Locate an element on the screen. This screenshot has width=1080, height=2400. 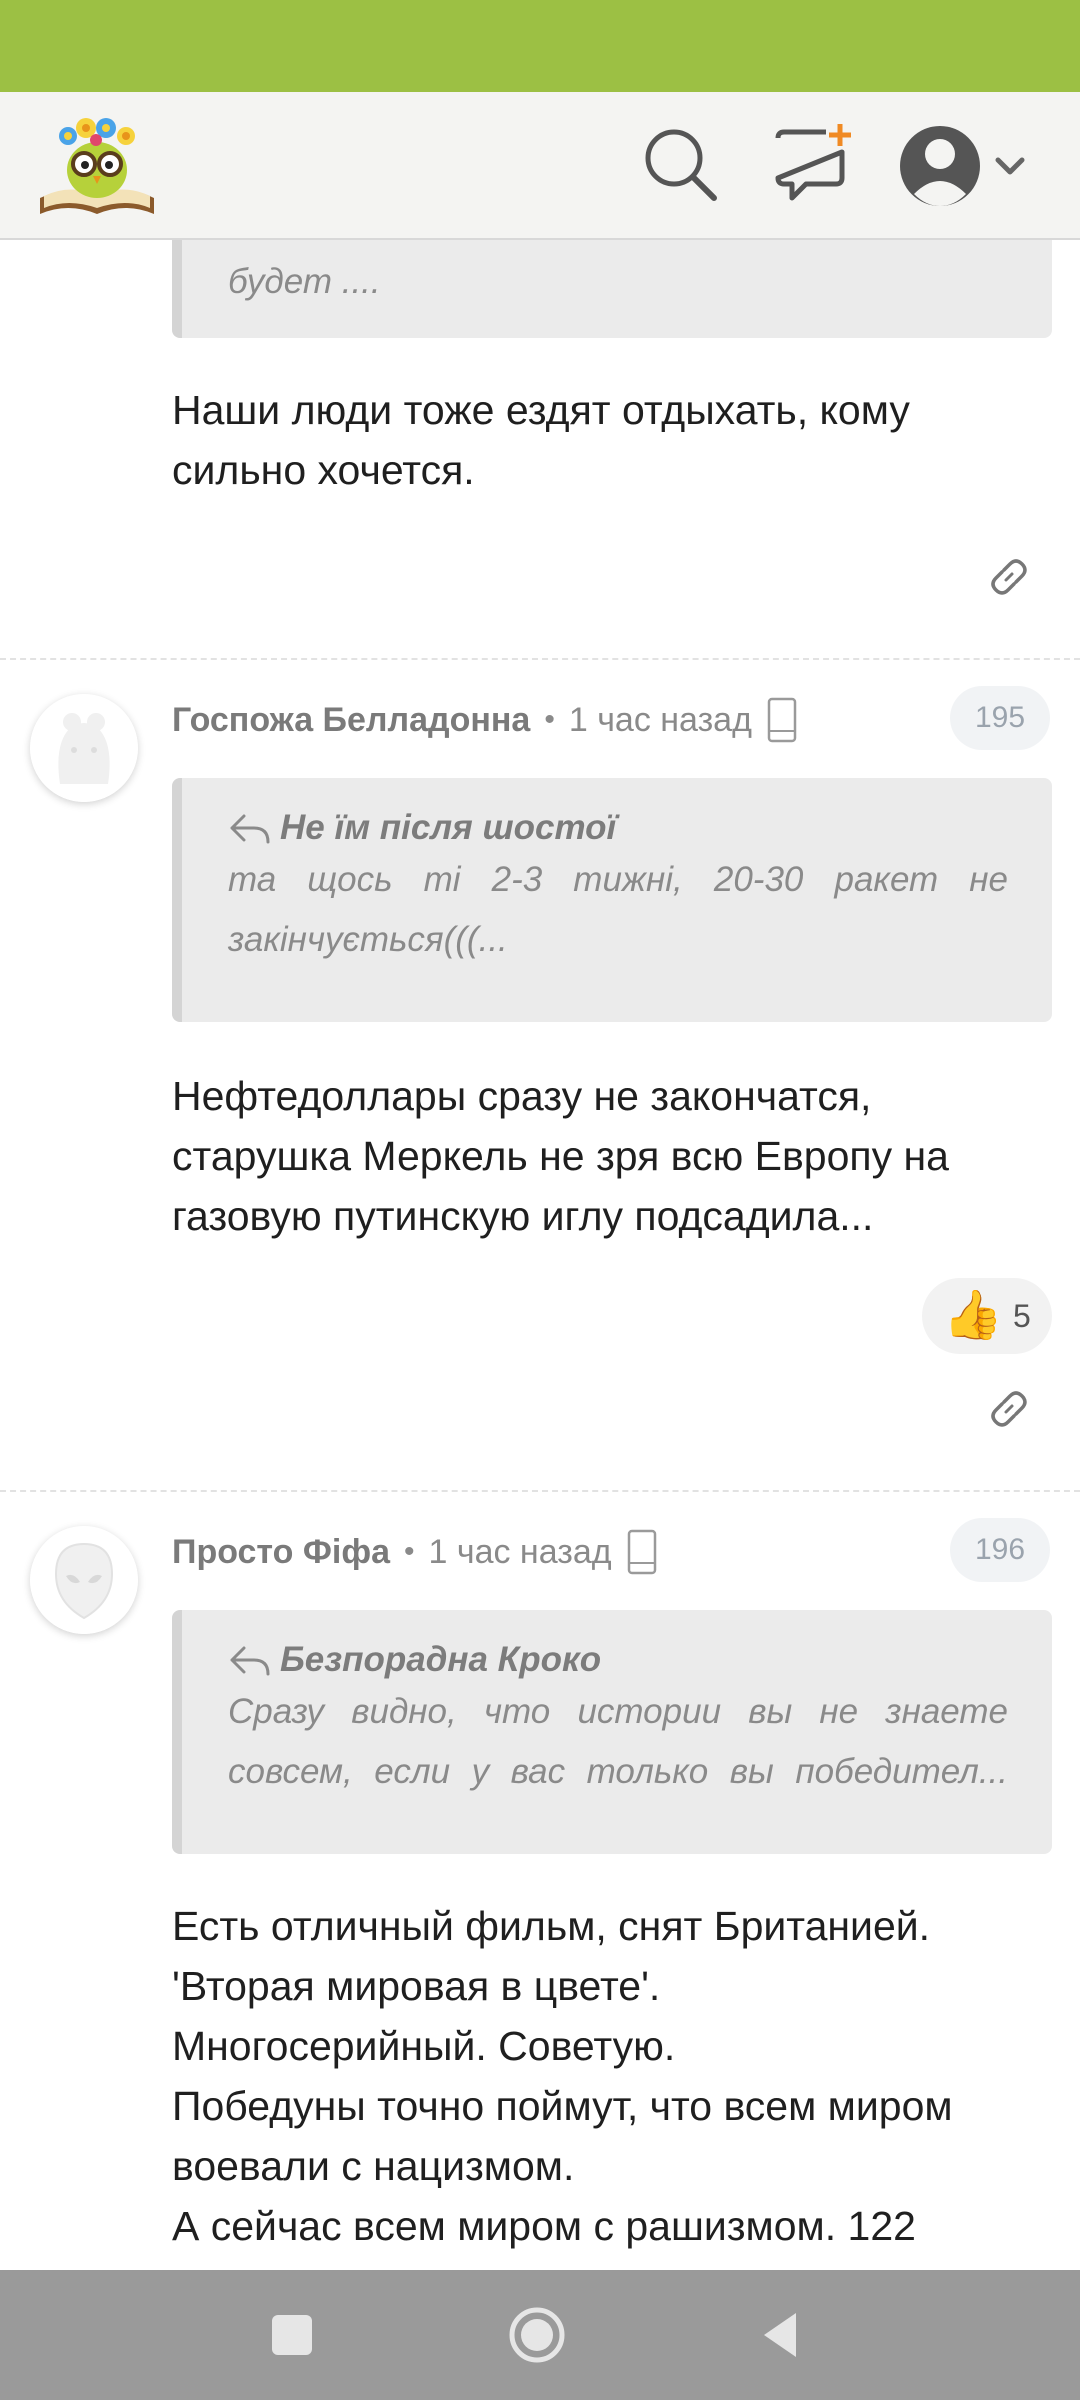
thumbs-up-icon: 👍 is located at coordinates (973, 1315).